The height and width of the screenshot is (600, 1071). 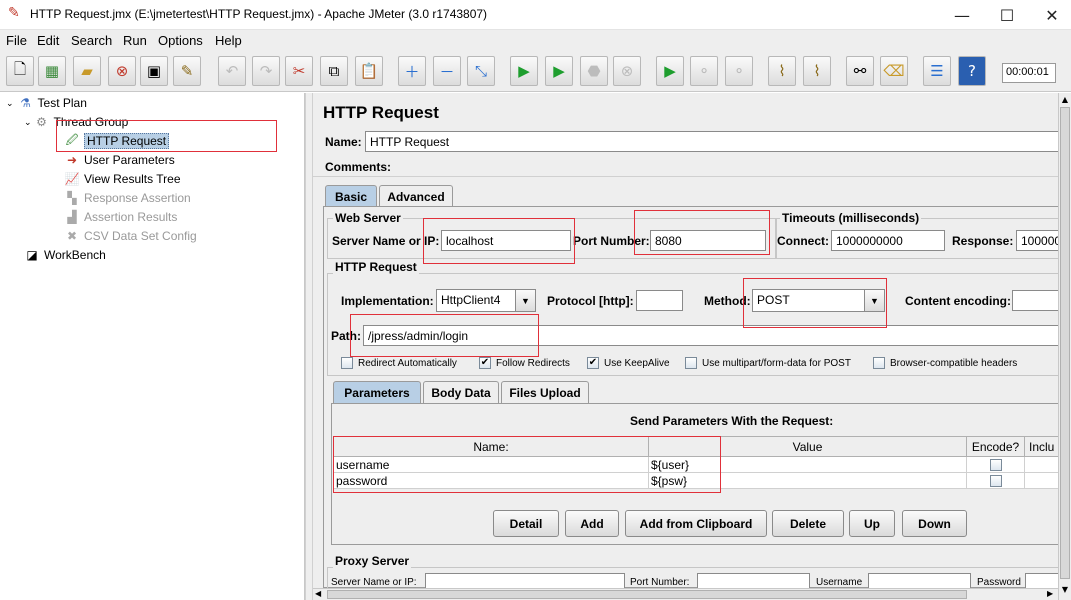 I want to click on add-button: Add, so click(x=592, y=523).